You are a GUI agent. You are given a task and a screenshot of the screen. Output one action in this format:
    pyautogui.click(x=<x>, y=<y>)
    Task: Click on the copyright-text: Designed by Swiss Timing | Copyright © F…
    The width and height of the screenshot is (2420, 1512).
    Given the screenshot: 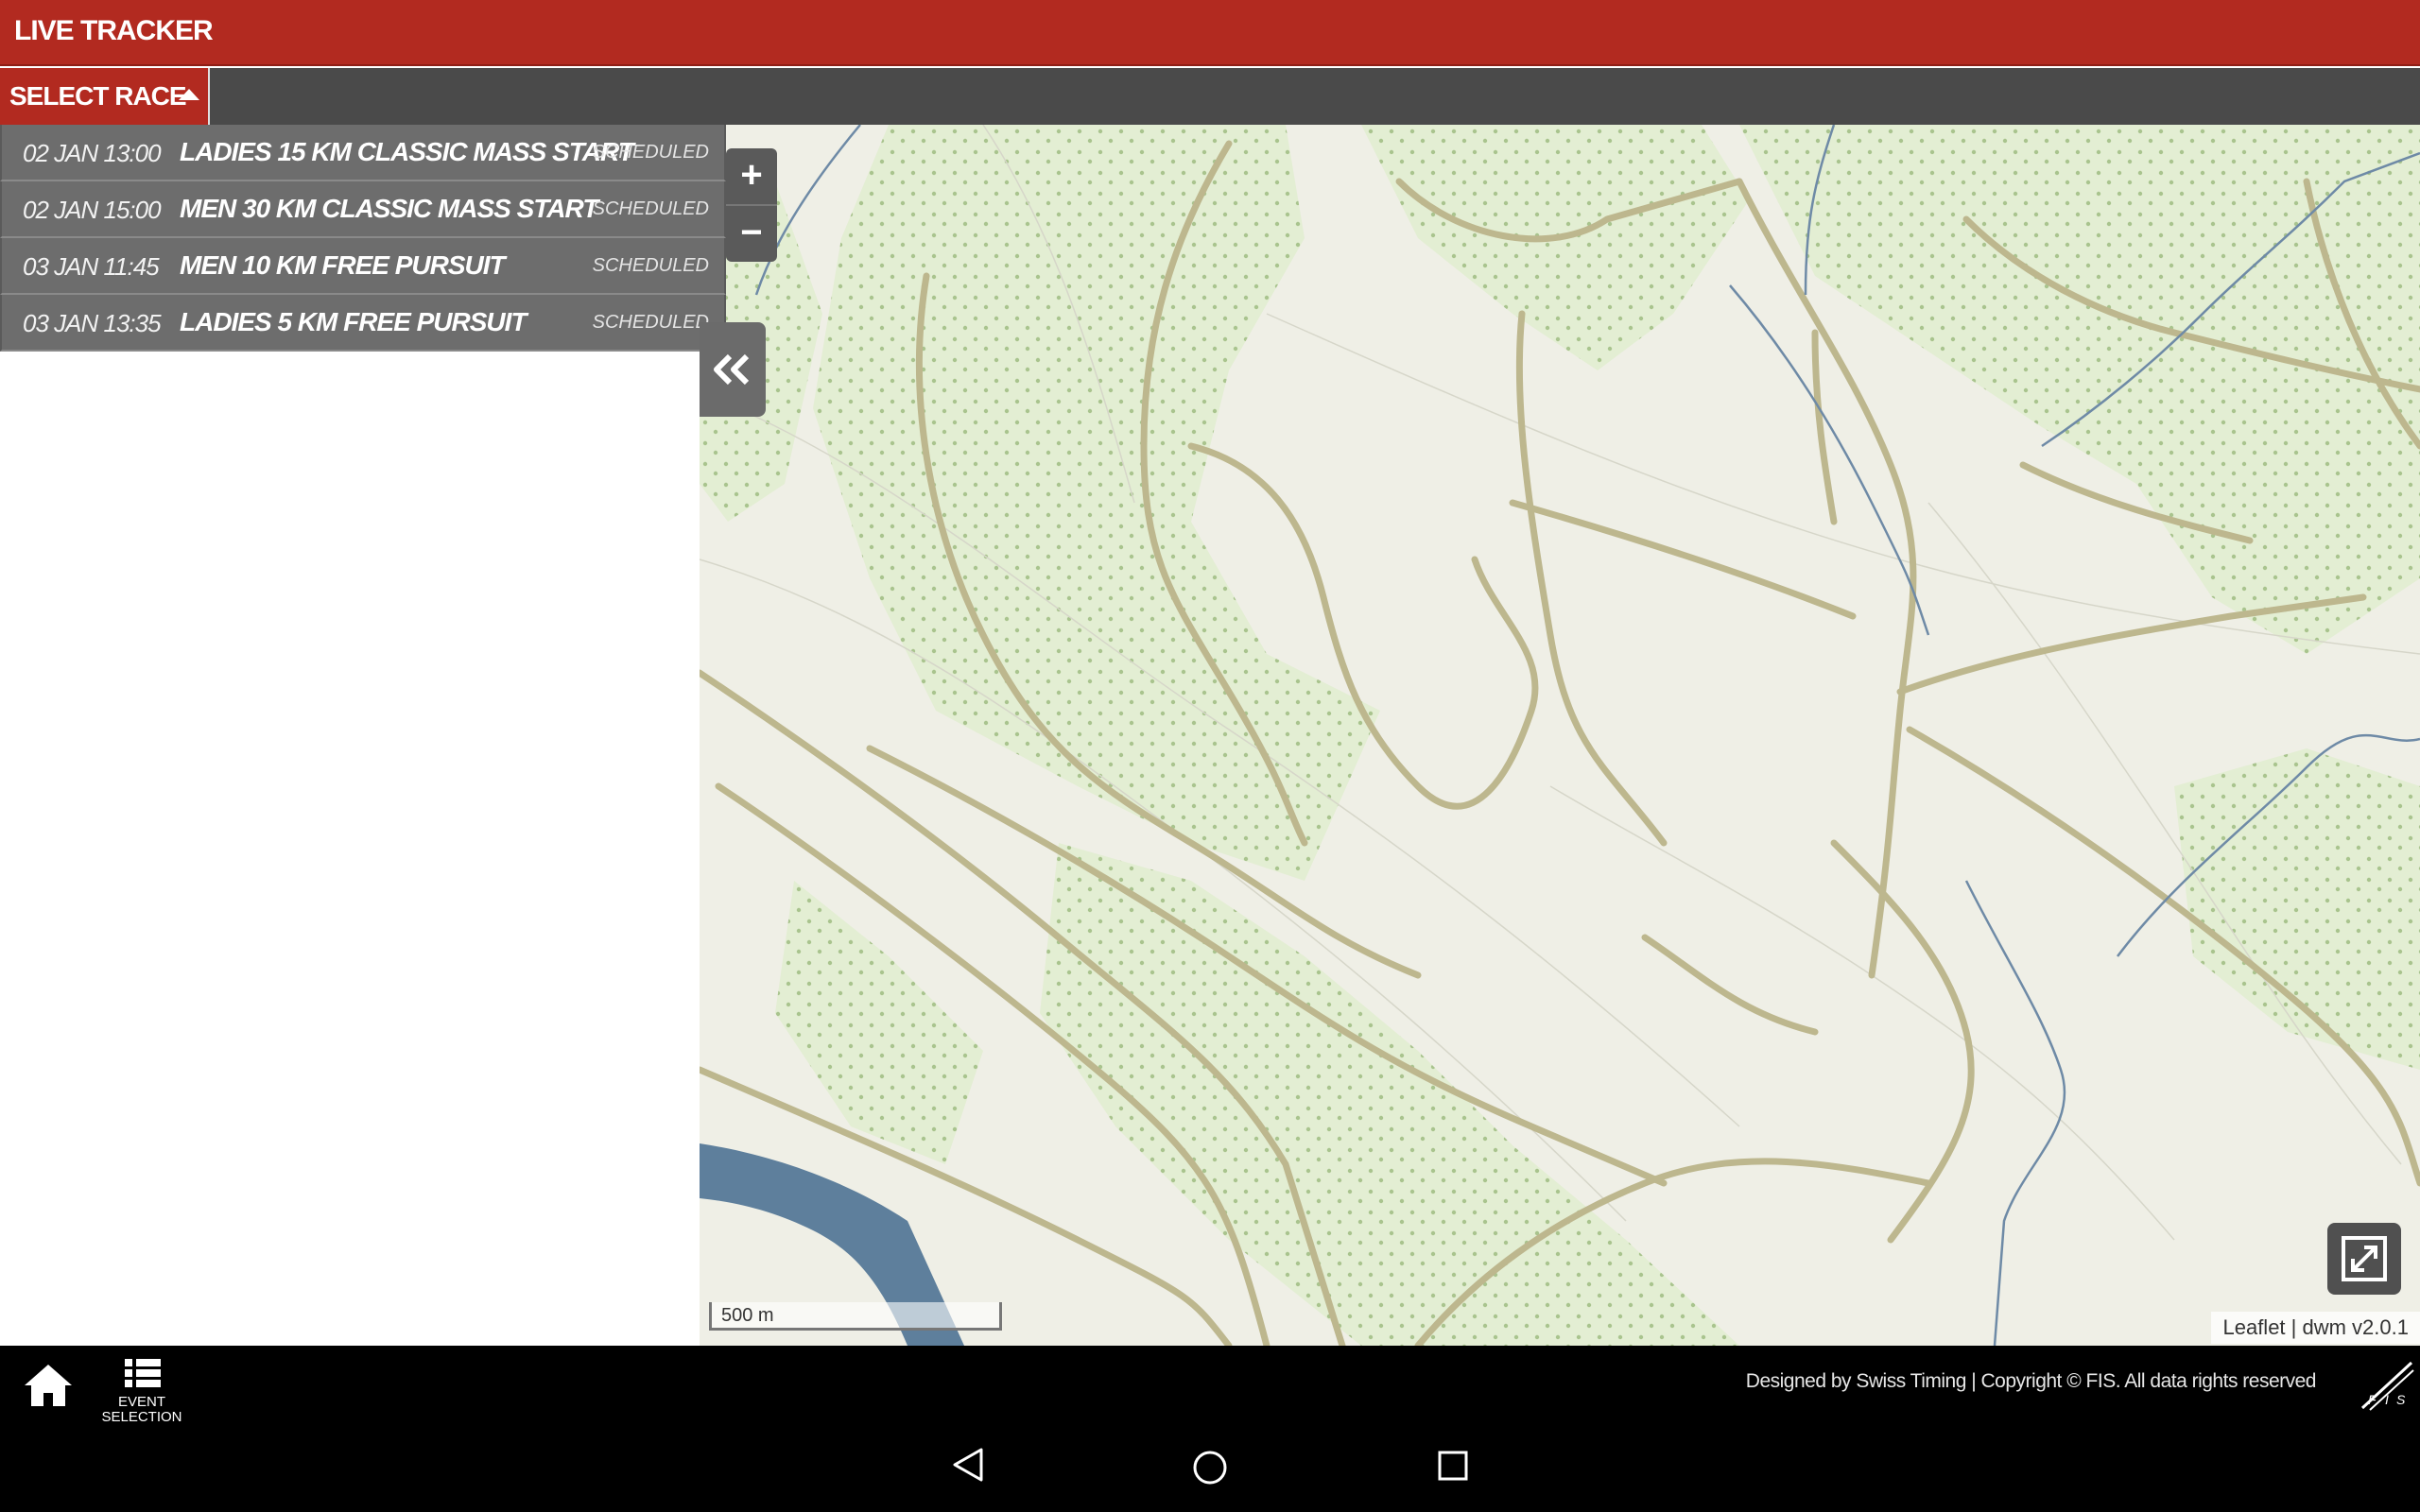 What is the action you would take?
    pyautogui.click(x=2031, y=1381)
    